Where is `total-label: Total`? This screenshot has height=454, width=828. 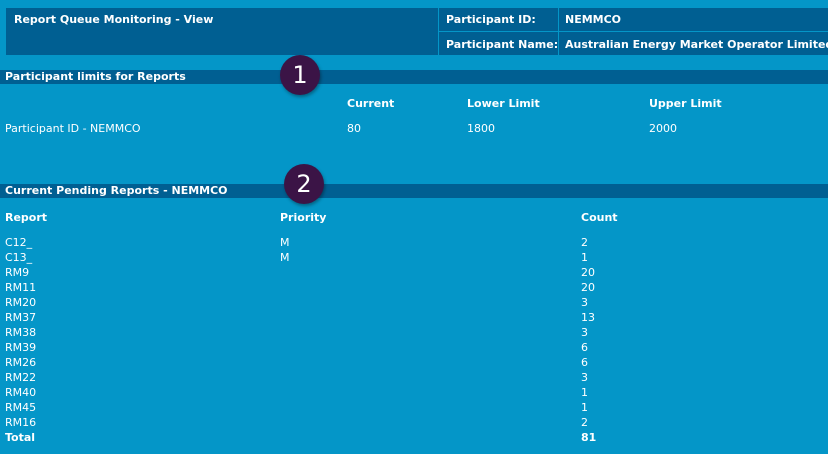 total-label: Total is located at coordinates (20, 437).